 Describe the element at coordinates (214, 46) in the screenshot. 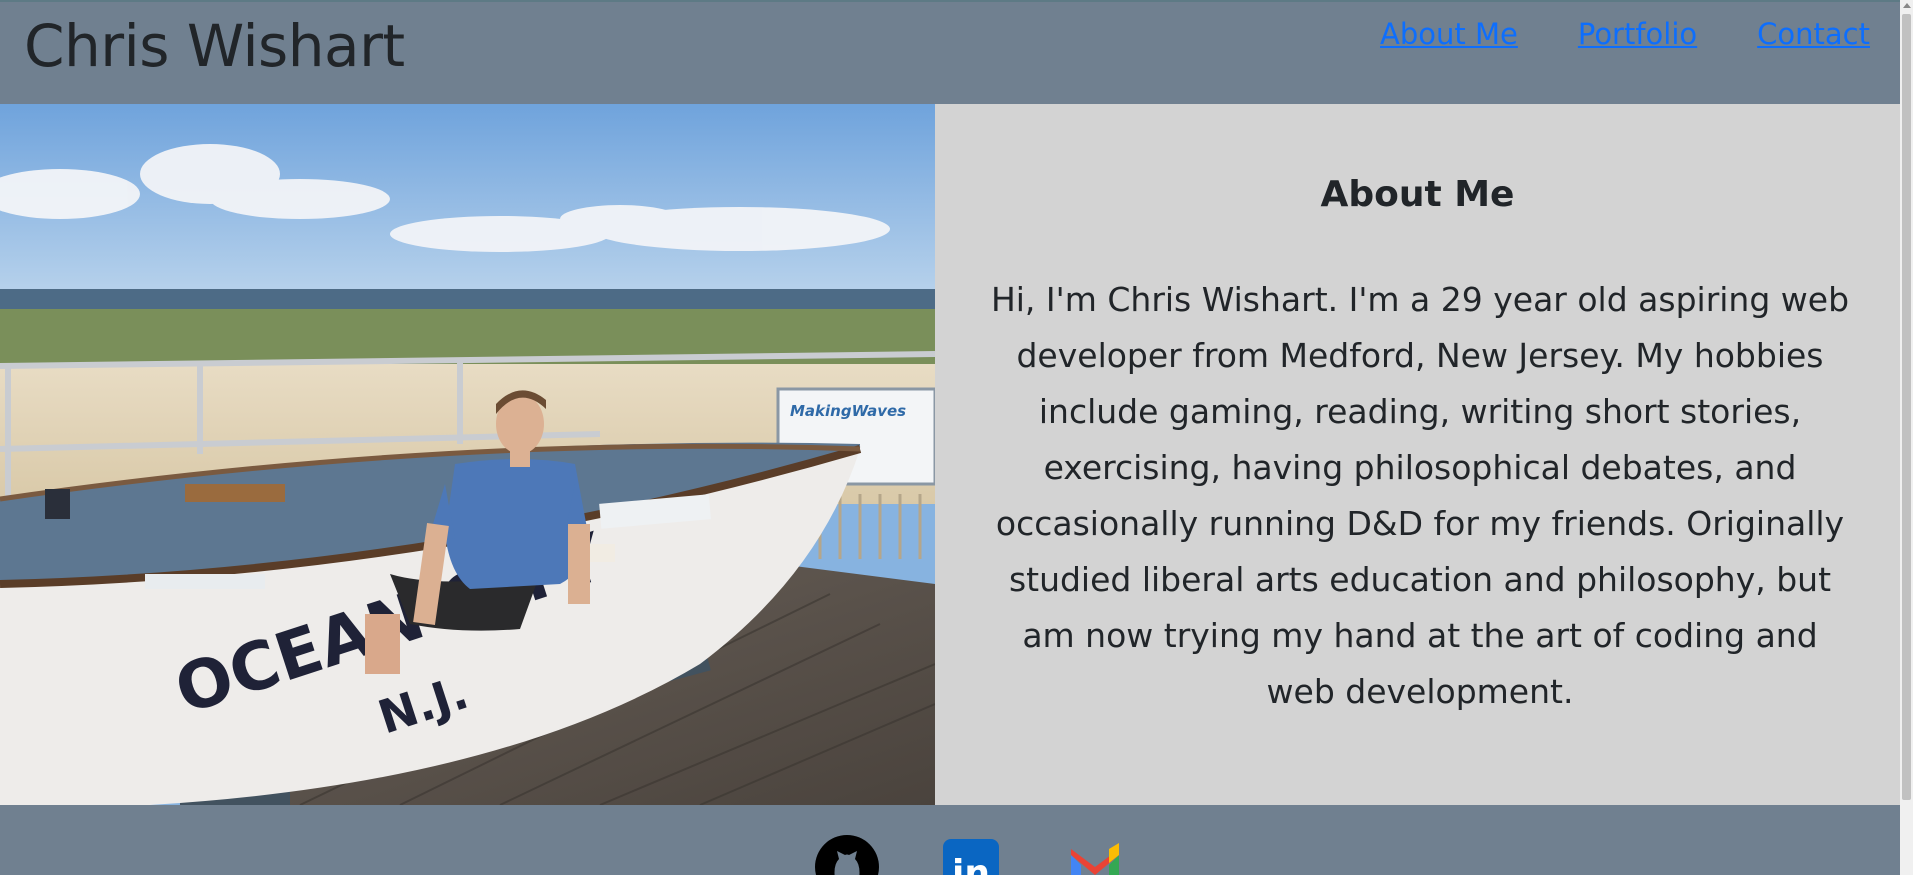

I see `site-title: Chris Wishart` at that location.